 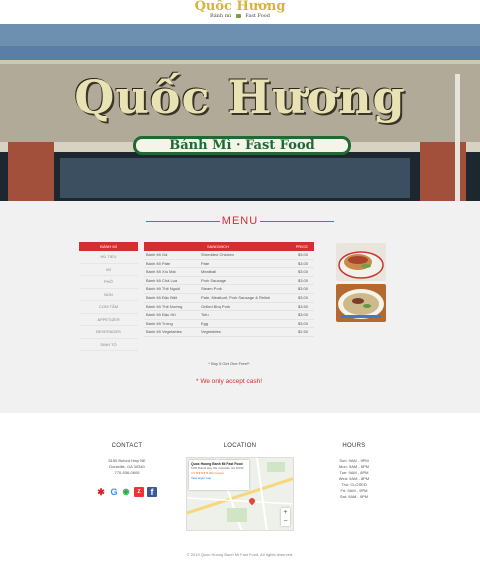 I want to click on google-icon: G, so click(x=114, y=492).